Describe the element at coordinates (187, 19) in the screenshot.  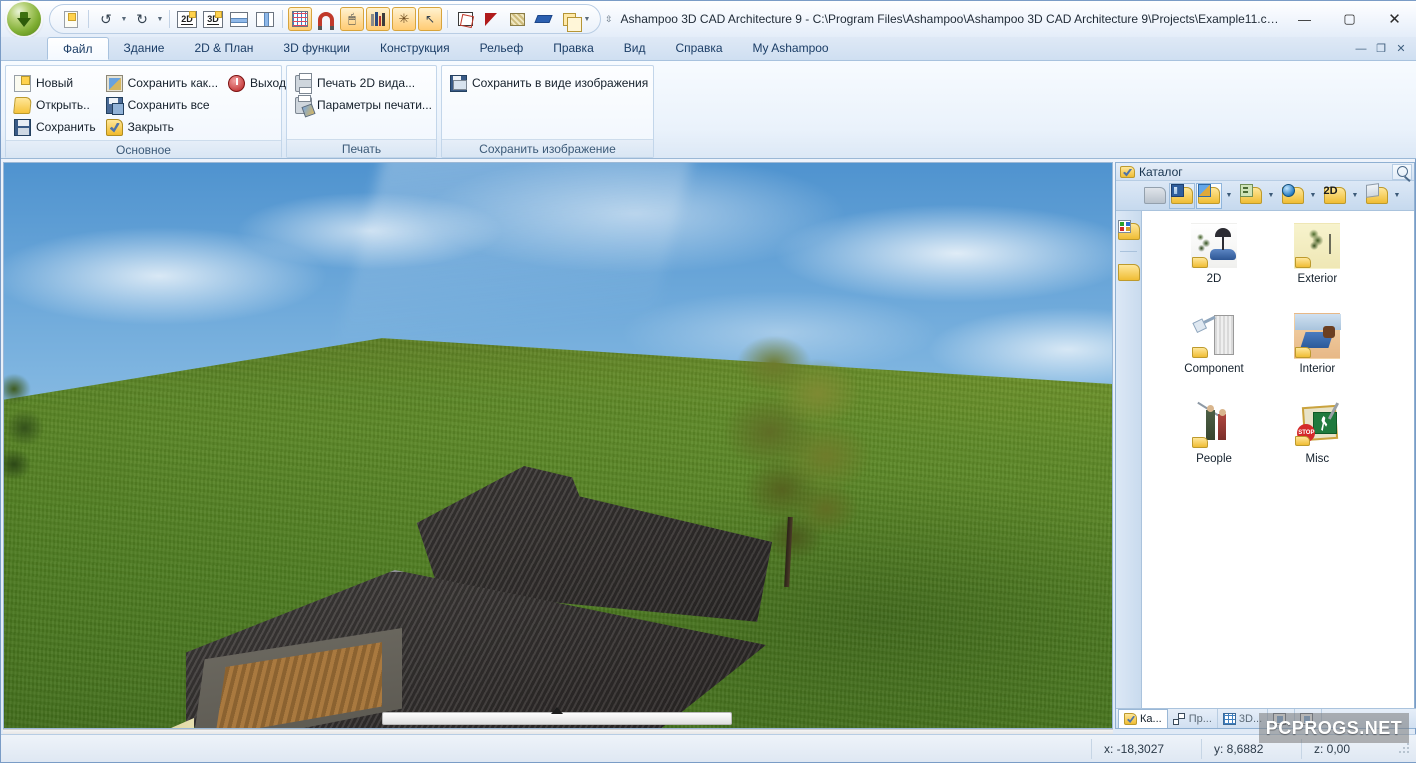
I see `view-2d-button: 2D` at that location.